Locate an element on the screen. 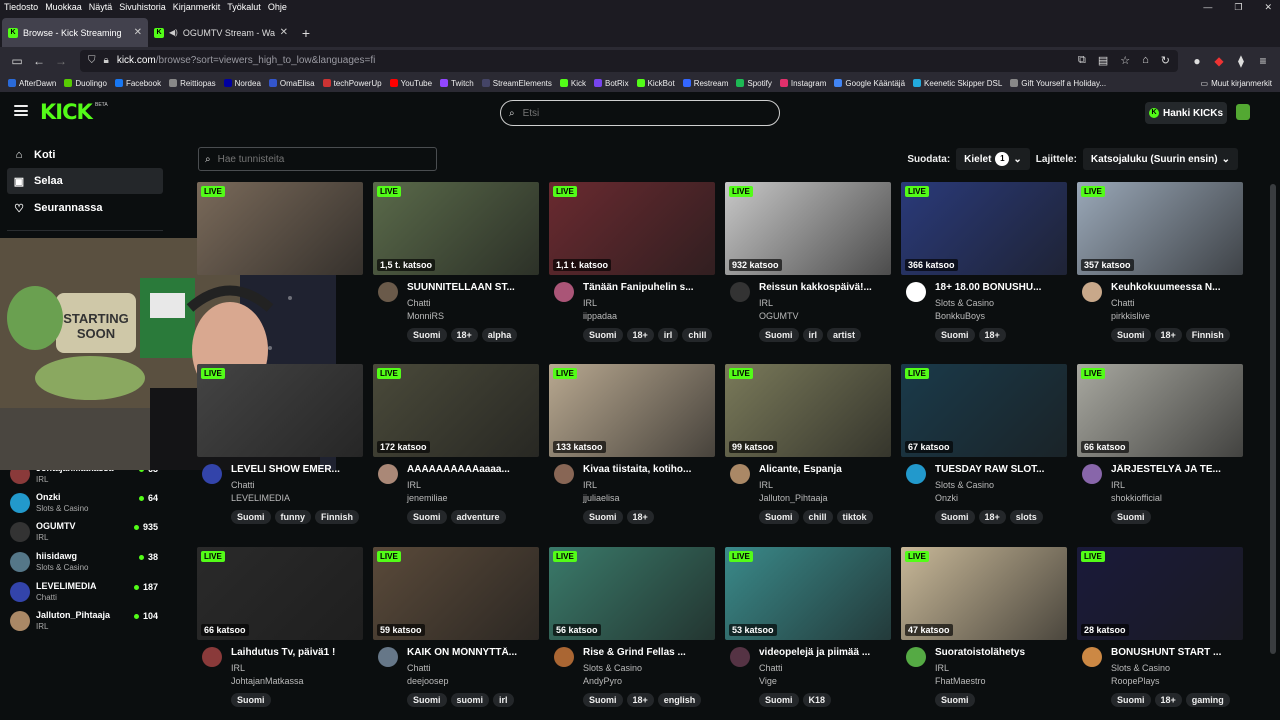 This screenshot has height=720, width=1280. stream-title: Laihdutus Tv, päivä1 ! is located at coordinates (296, 652).